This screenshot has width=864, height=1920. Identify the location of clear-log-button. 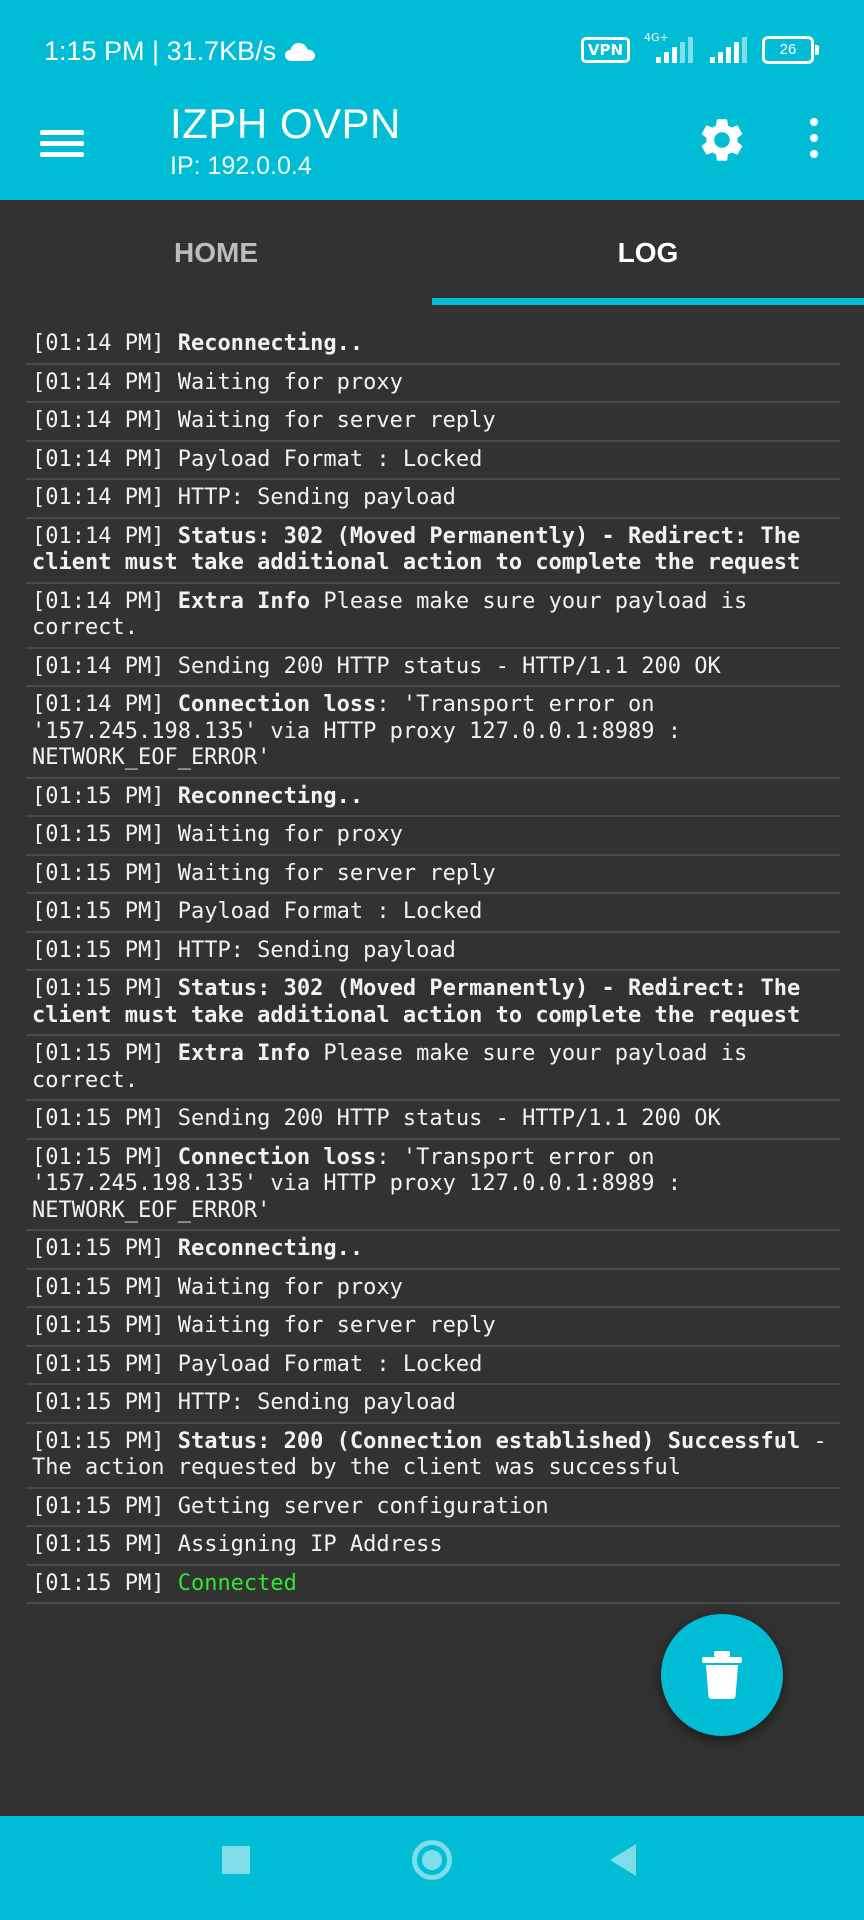
(722, 1675).